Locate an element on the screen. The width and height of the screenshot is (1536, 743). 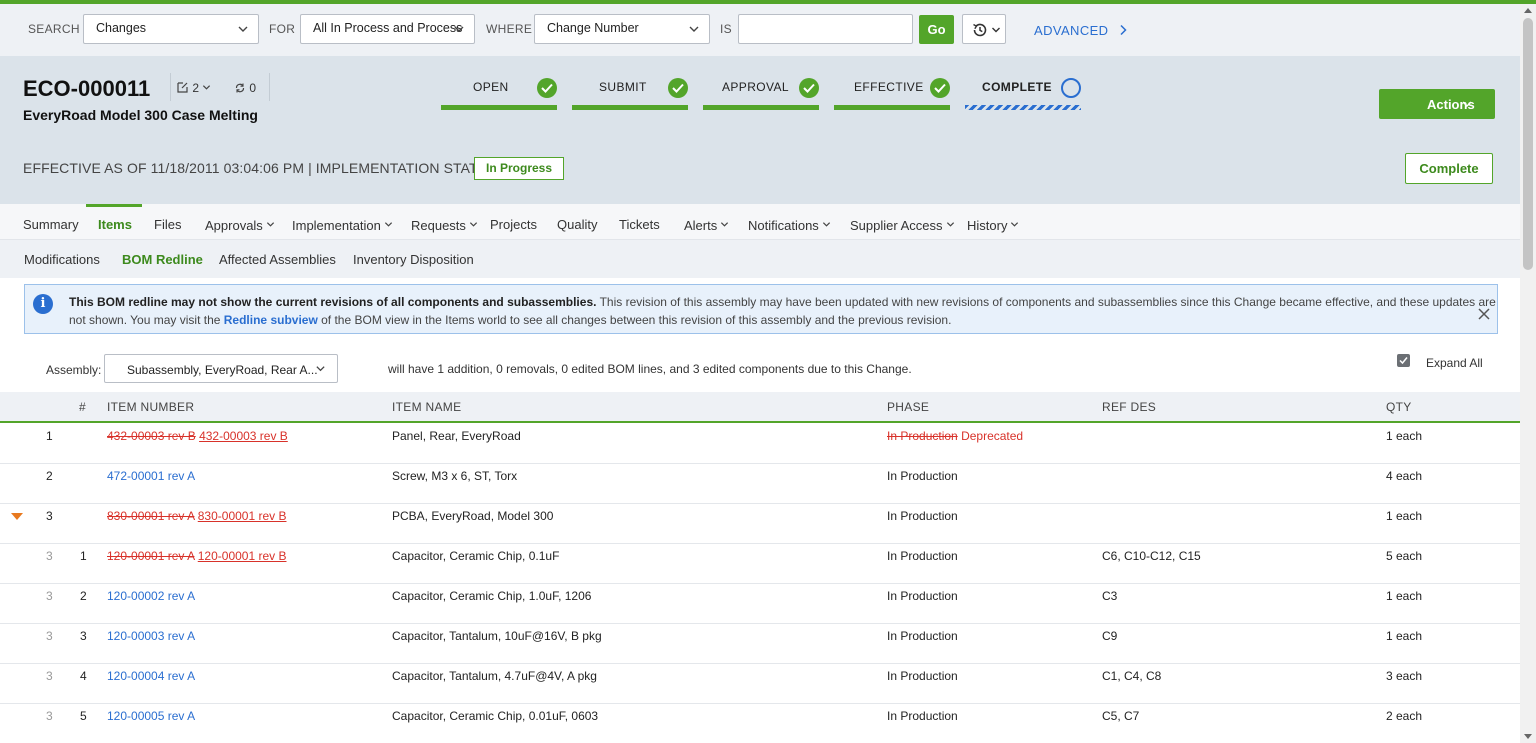
item-number-cell: 120-00005 rev A is located at coordinates (151, 716).